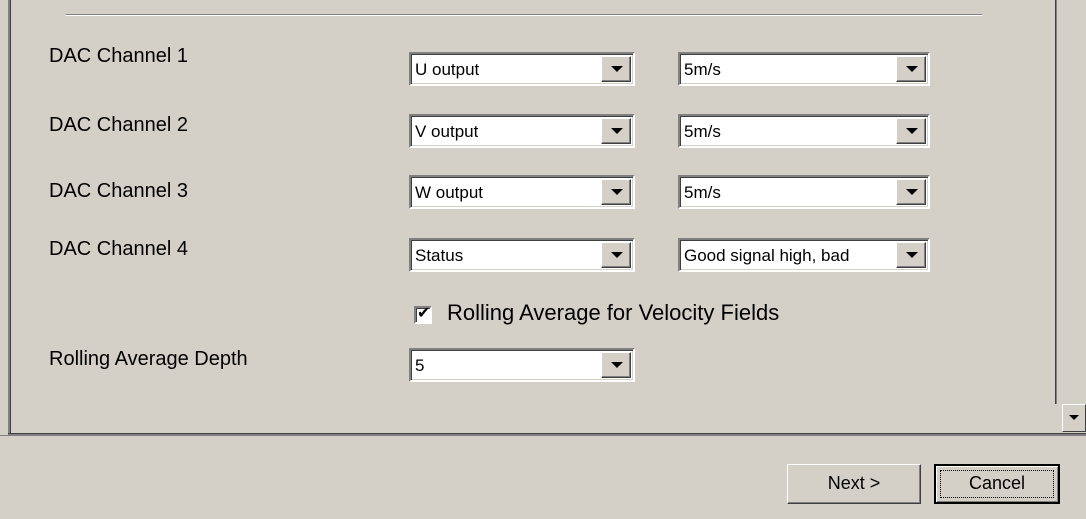  Describe the element at coordinates (9, 218) in the screenshot. I see `panel-left-border` at that location.